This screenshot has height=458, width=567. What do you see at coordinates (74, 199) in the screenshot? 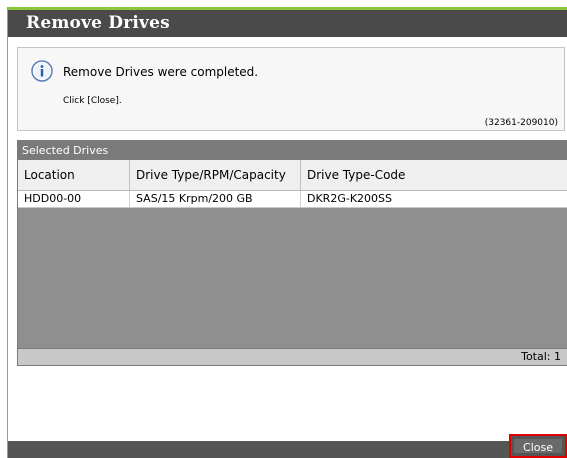
I see `cell-location: HDD00-00` at bounding box center [74, 199].